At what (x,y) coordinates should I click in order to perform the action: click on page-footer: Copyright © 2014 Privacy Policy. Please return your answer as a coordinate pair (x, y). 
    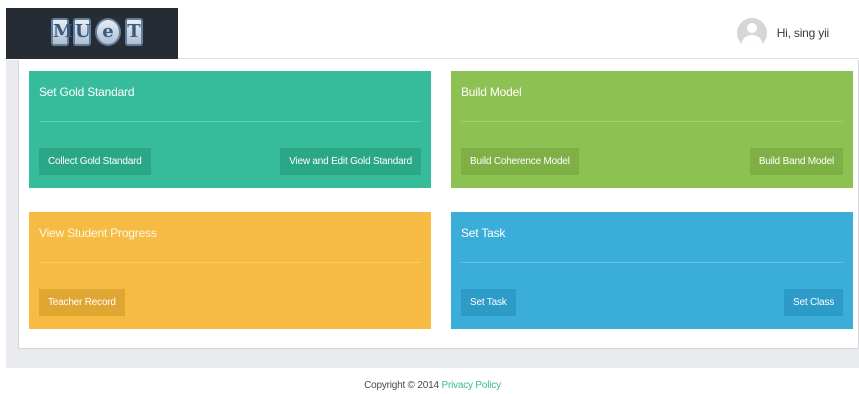
    Looking at the image, I should click on (432, 381).